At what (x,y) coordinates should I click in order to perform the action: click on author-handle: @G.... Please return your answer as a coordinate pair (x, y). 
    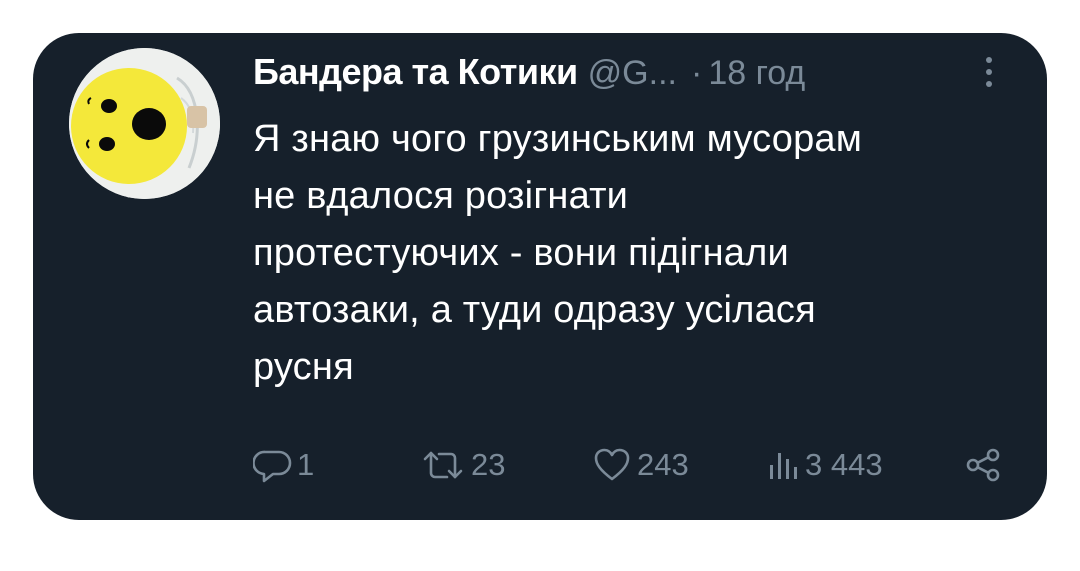
    Looking at the image, I should click on (632, 73).